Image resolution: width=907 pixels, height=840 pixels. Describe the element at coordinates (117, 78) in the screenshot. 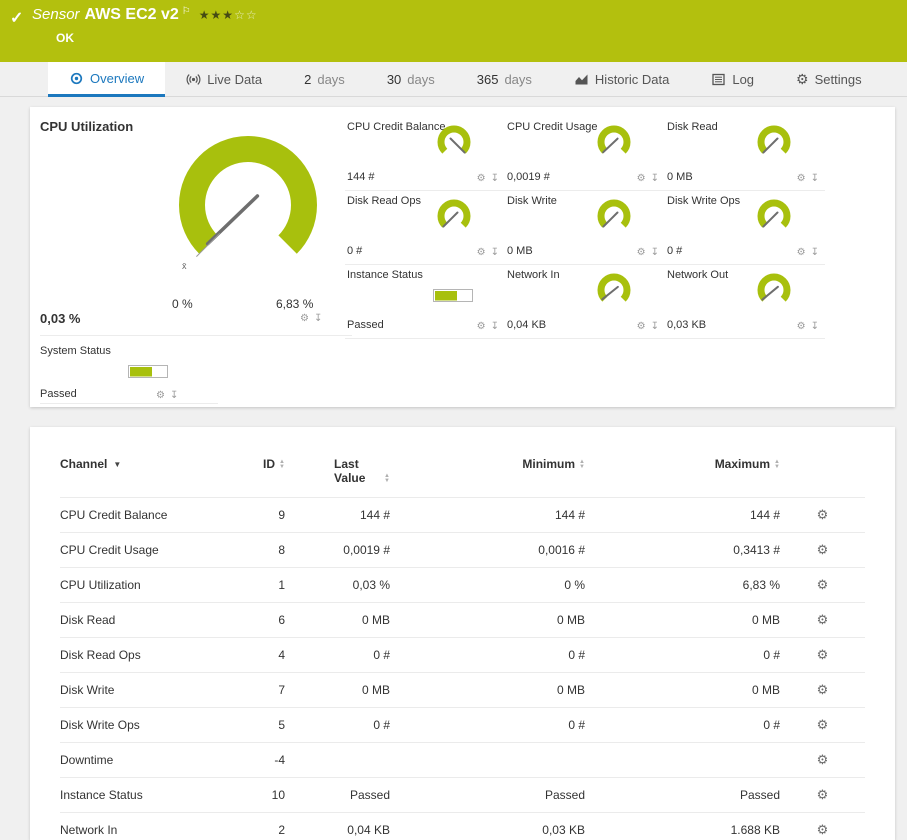

I see `tab-label: Overview` at that location.